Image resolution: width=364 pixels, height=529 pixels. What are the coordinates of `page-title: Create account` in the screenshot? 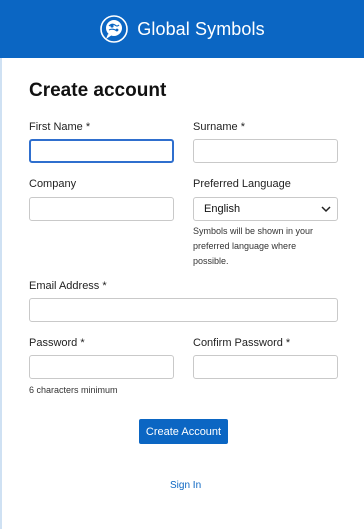 It's located at (98, 90).